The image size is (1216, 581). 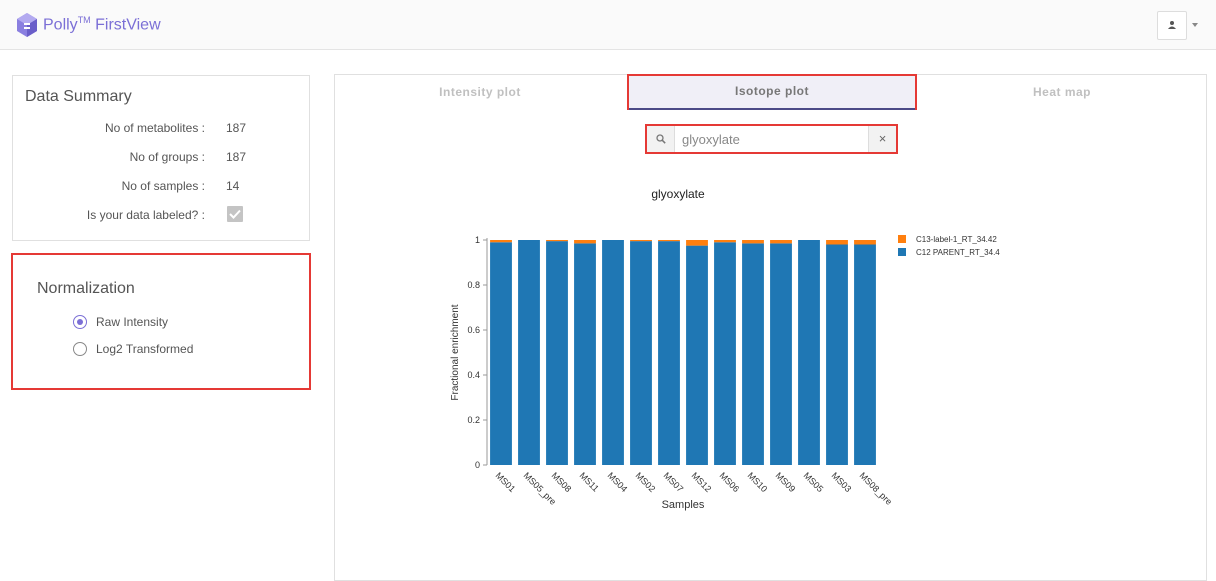 I want to click on bar-c13-label-1-rt-34-42-ms10, so click(x=753, y=242).